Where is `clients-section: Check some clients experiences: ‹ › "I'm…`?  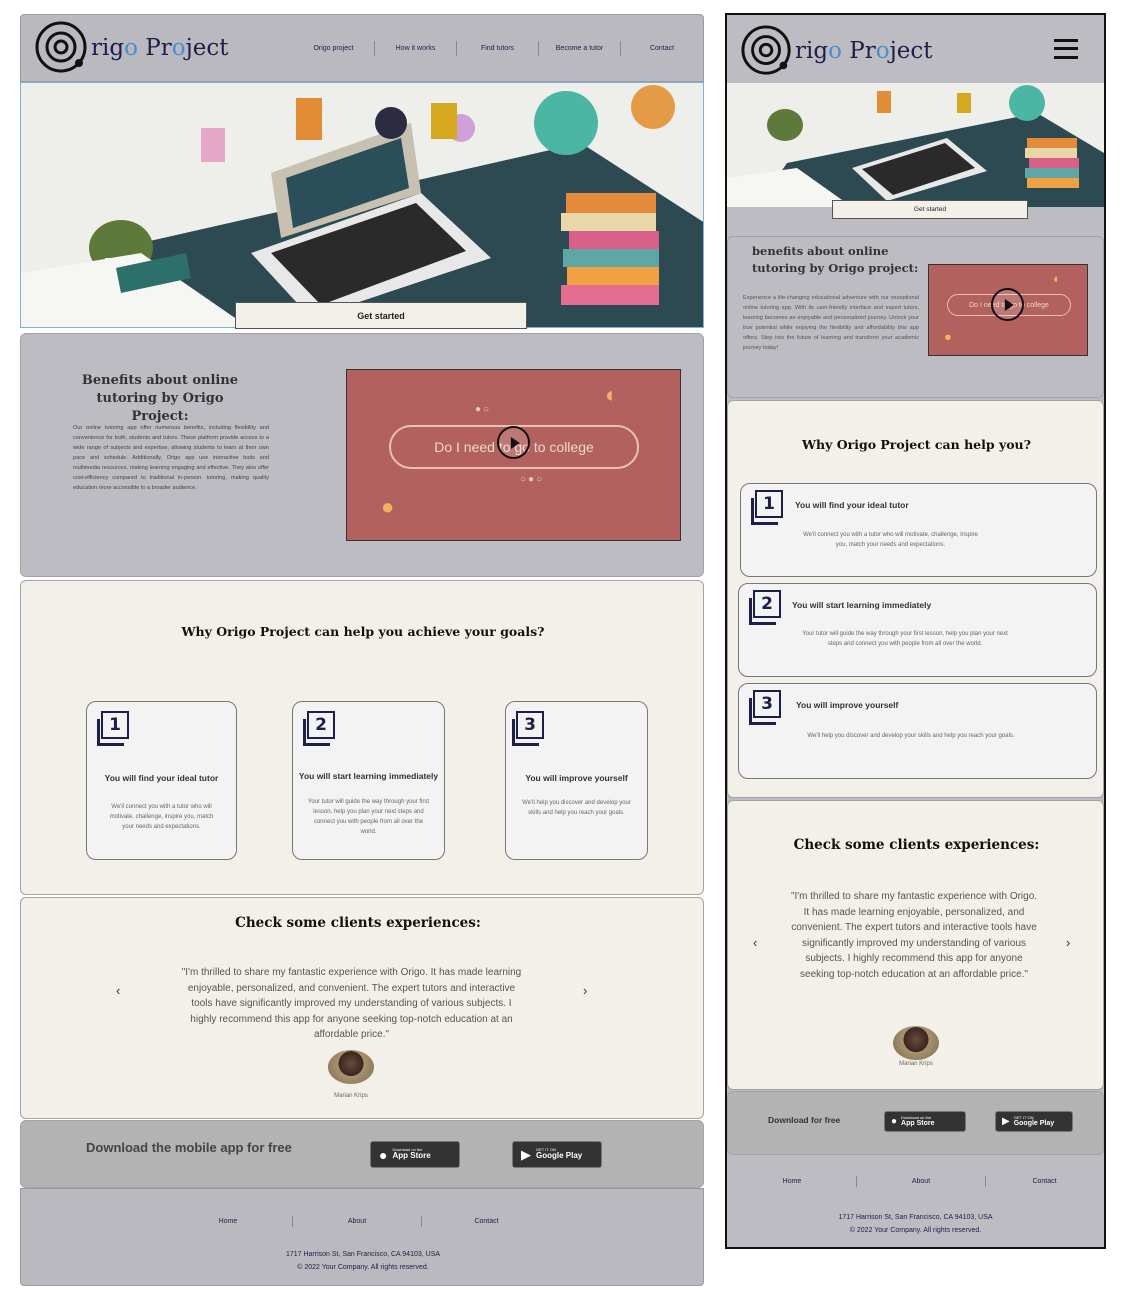
clients-section: Check some clients experiences: ‹ › "I'm… is located at coordinates (362, 1008).